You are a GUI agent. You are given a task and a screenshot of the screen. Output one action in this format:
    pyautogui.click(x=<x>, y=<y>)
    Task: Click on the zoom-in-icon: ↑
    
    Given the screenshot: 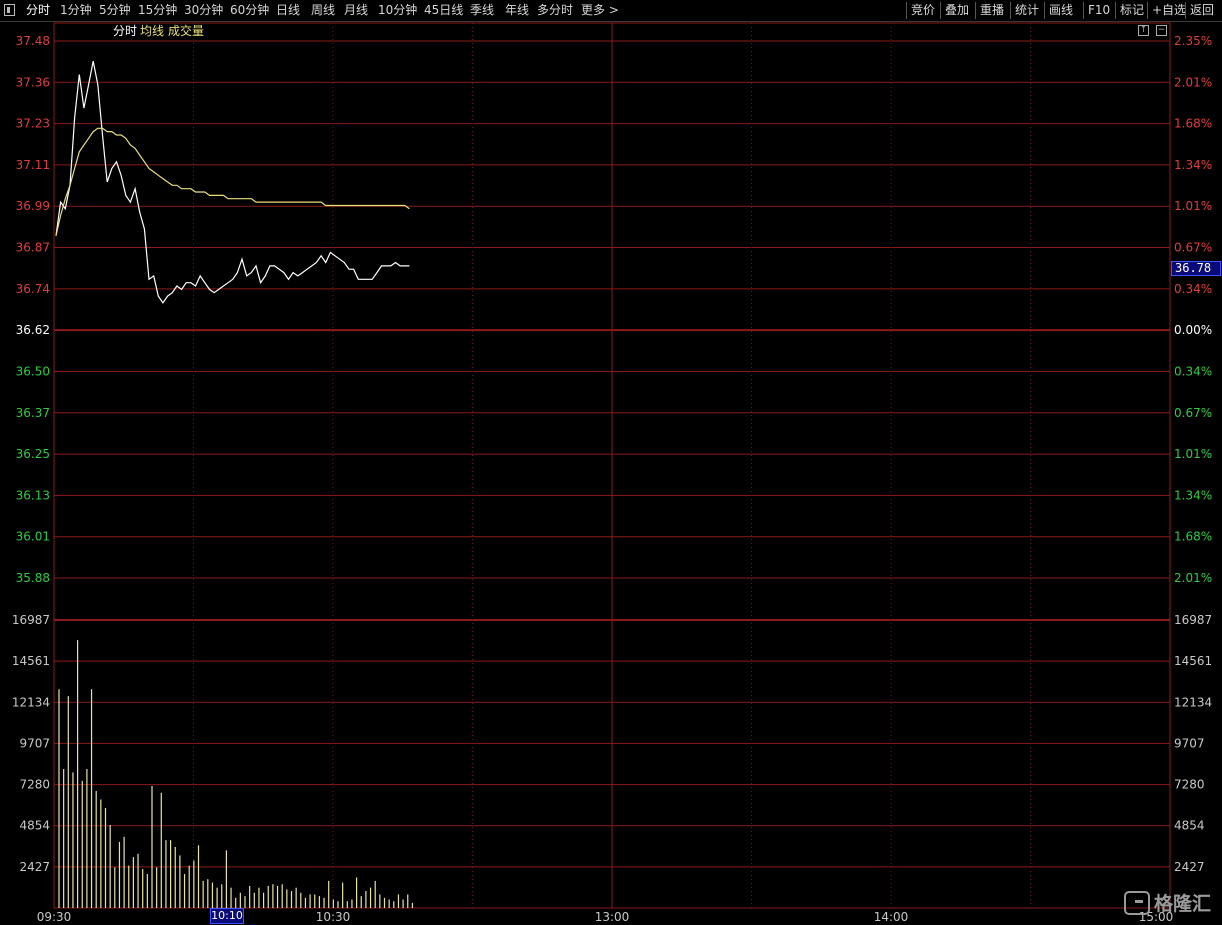 What is the action you would take?
    pyautogui.click(x=1143, y=30)
    